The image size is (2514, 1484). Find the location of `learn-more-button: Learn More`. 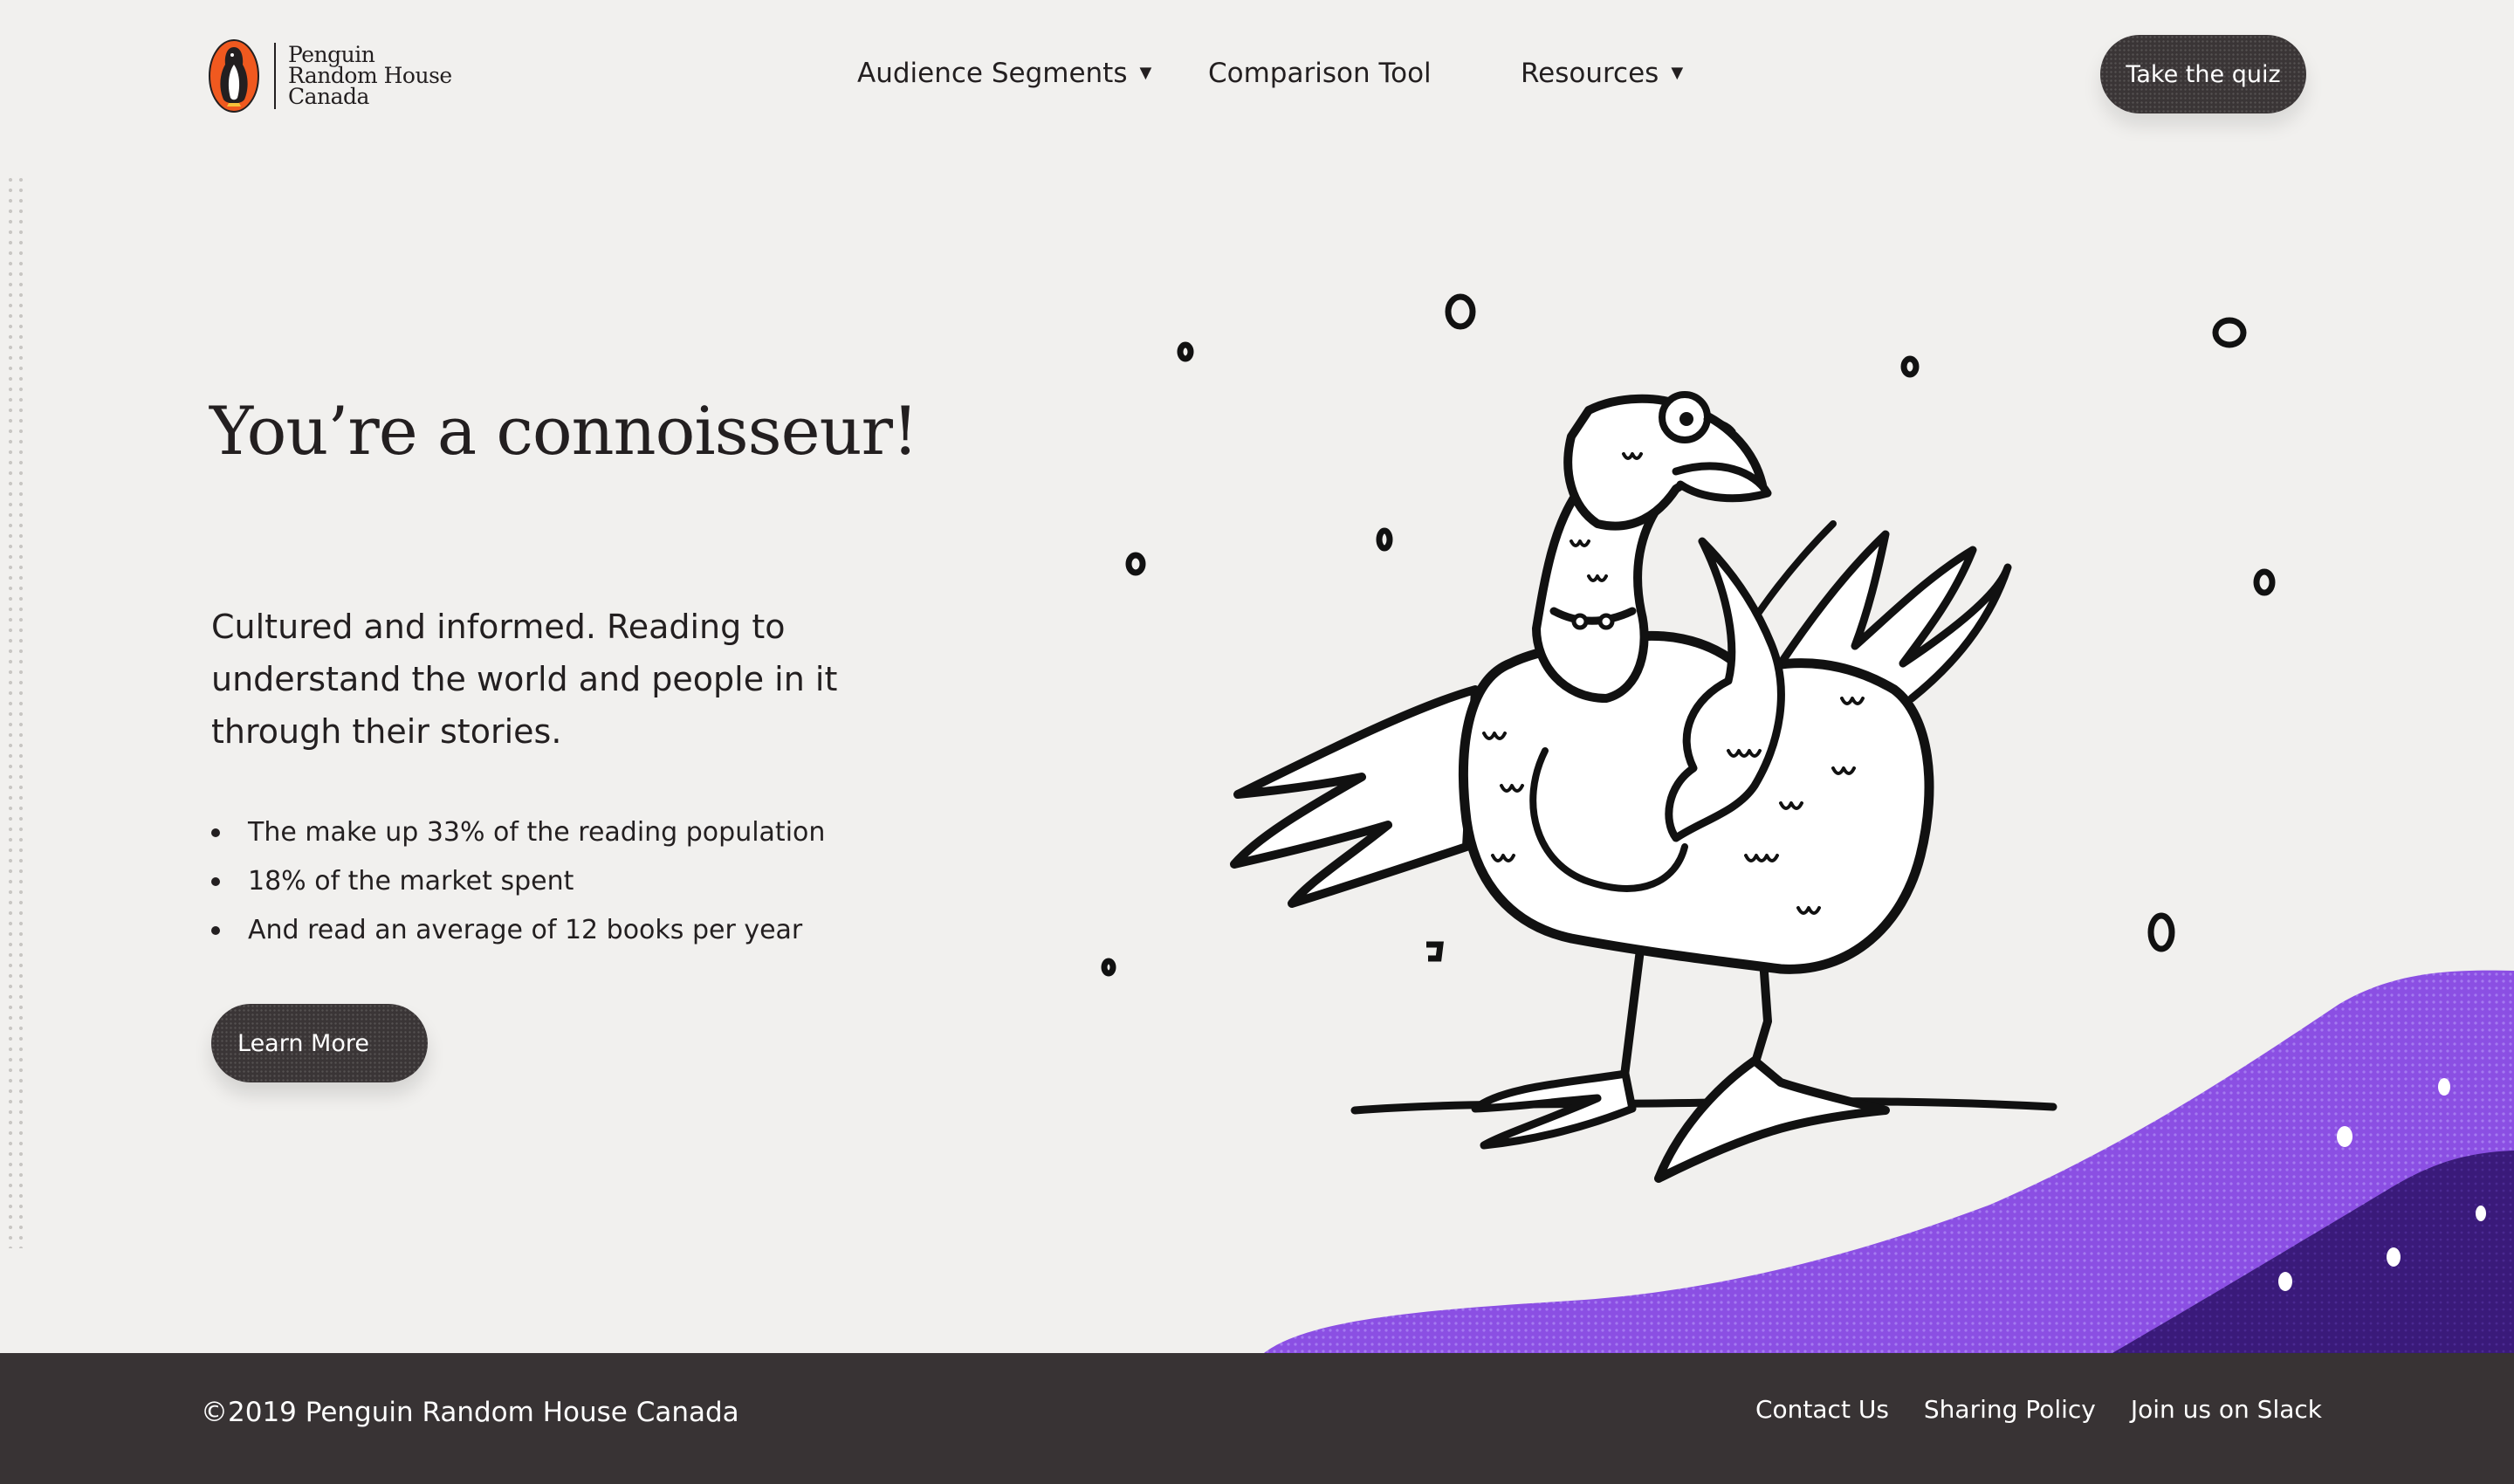

learn-more-button: Learn More is located at coordinates (319, 1043).